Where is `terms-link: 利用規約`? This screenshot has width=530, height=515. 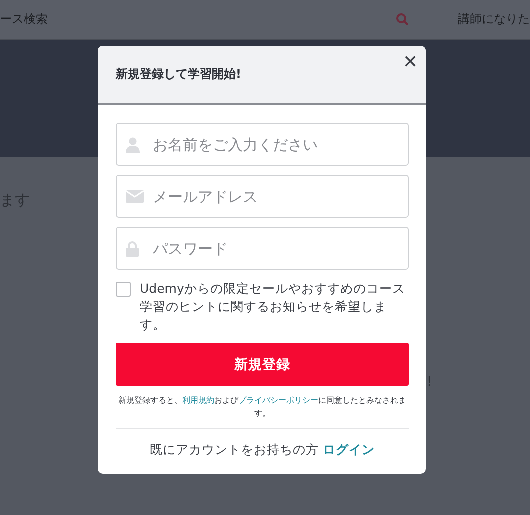
terms-link: 利用規約 is located at coordinates (198, 400).